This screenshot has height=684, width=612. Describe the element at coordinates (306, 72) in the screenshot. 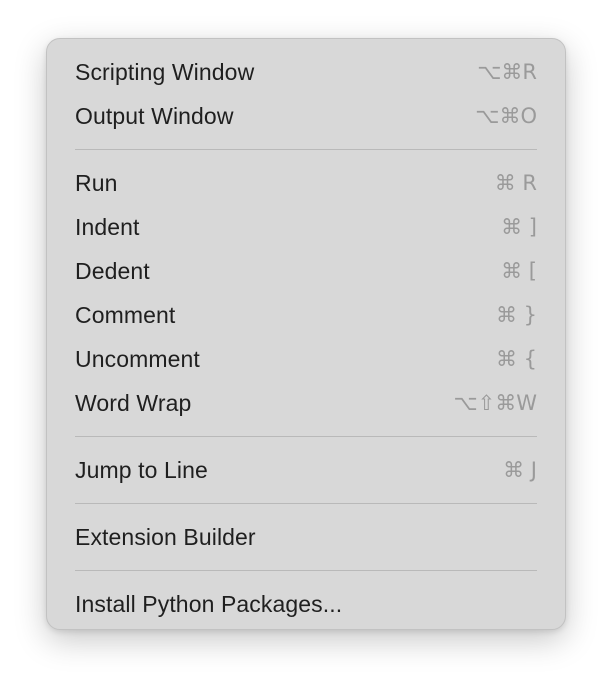

I see `menu-item-scripting-window: Scripting Window ⌥⌘R` at that location.